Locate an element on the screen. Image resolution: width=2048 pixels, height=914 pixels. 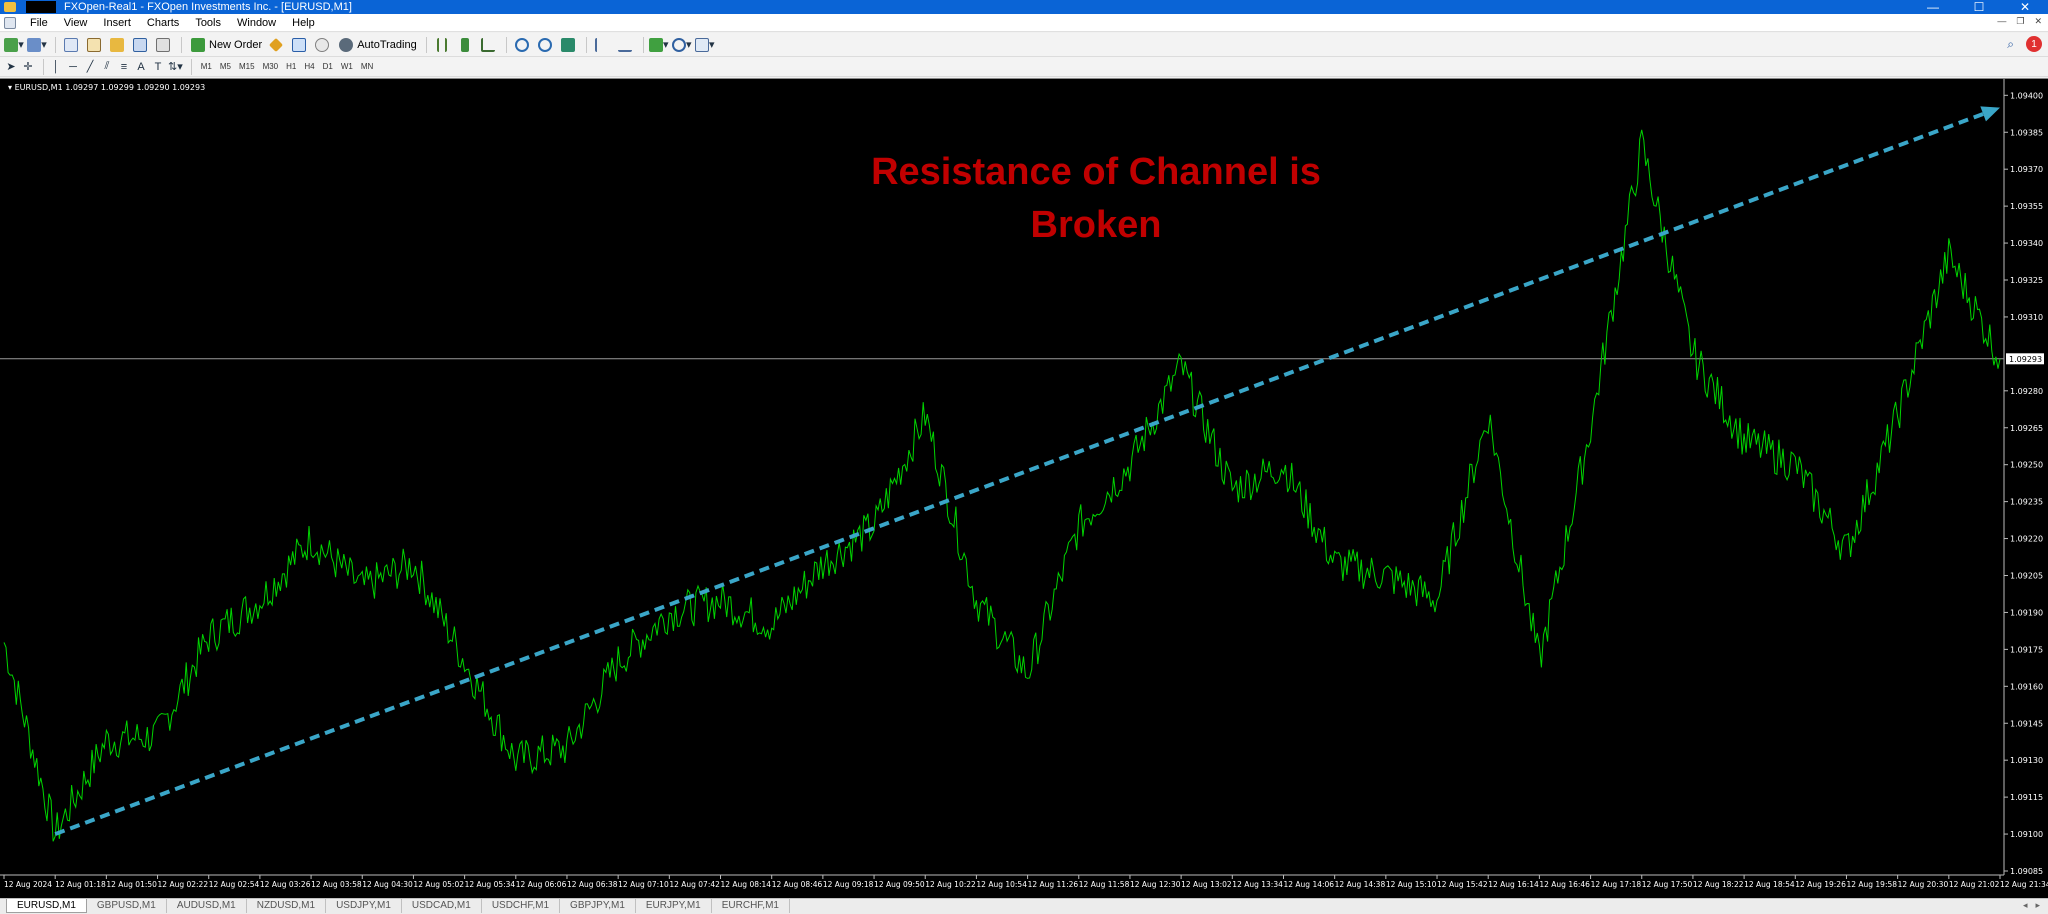
menu-charts: Charts is located at coordinates (163, 23).